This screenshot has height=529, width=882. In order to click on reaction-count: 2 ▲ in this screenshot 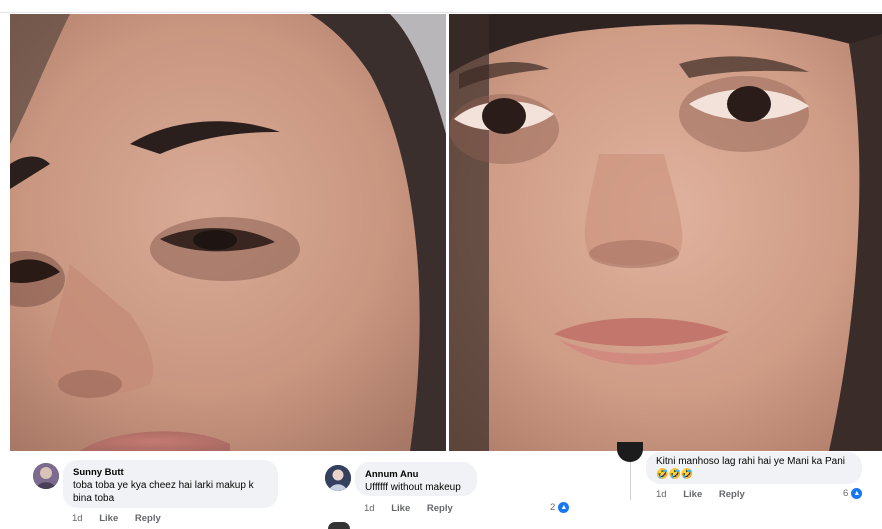, I will do `click(560, 507)`.